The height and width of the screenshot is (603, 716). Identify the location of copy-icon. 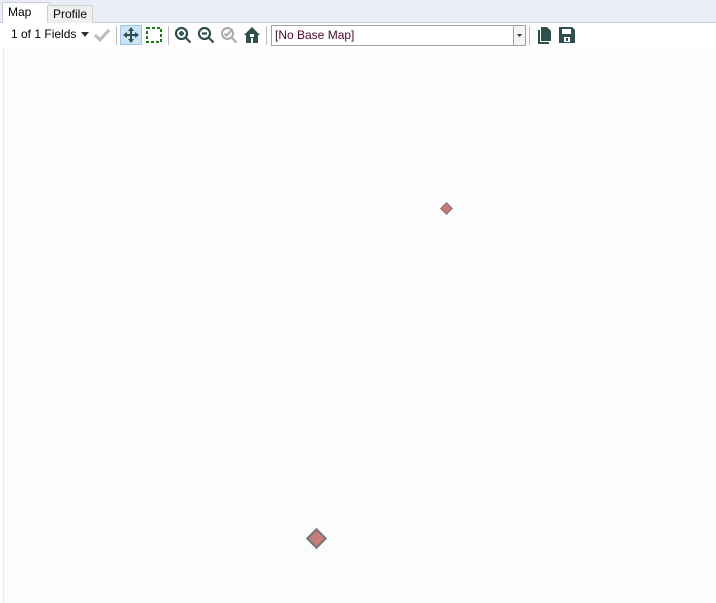
(544, 35).